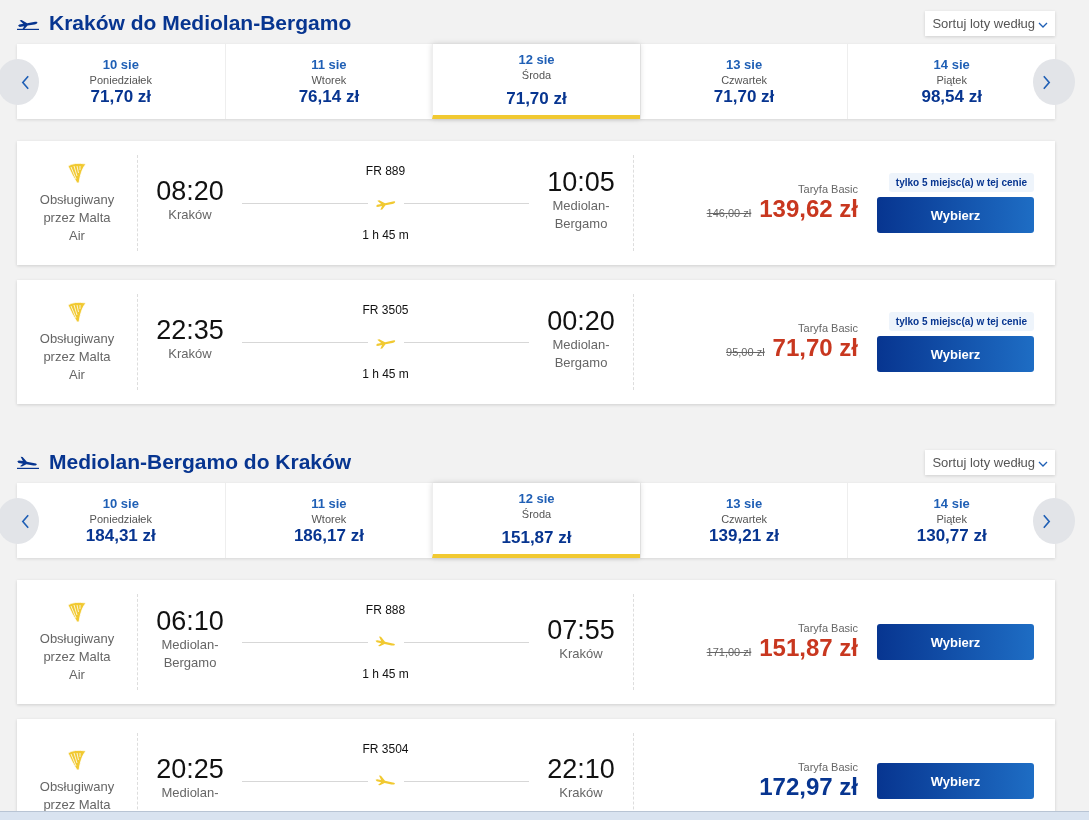 The image size is (1089, 820). Describe the element at coordinates (729, 213) in the screenshot. I see `old-price: 146,00 zł` at that location.